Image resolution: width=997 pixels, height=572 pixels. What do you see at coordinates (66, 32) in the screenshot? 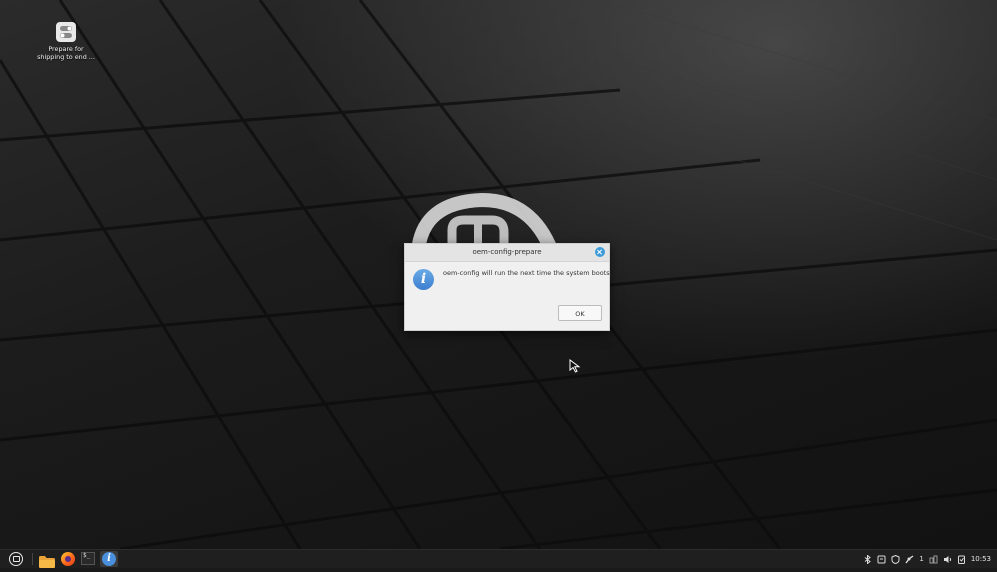
I see `toggle-settings-icon` at bounding box center [66, 32].